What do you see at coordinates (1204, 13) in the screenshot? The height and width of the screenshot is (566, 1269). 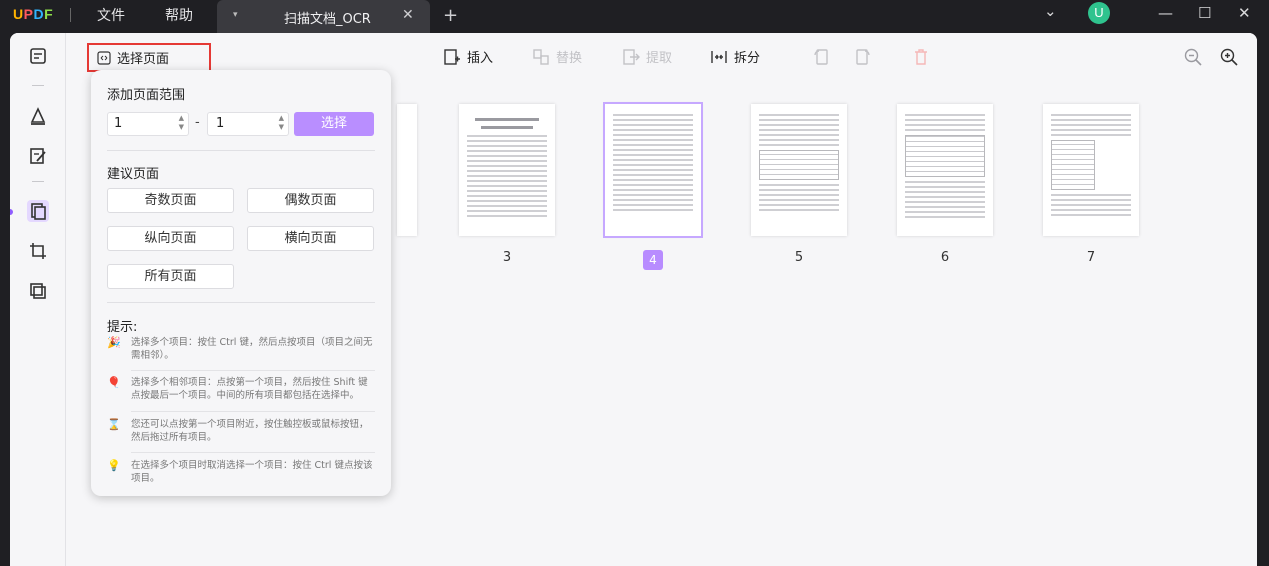 I see `maximize-button: ☐` at bounding box center [1204, 13].